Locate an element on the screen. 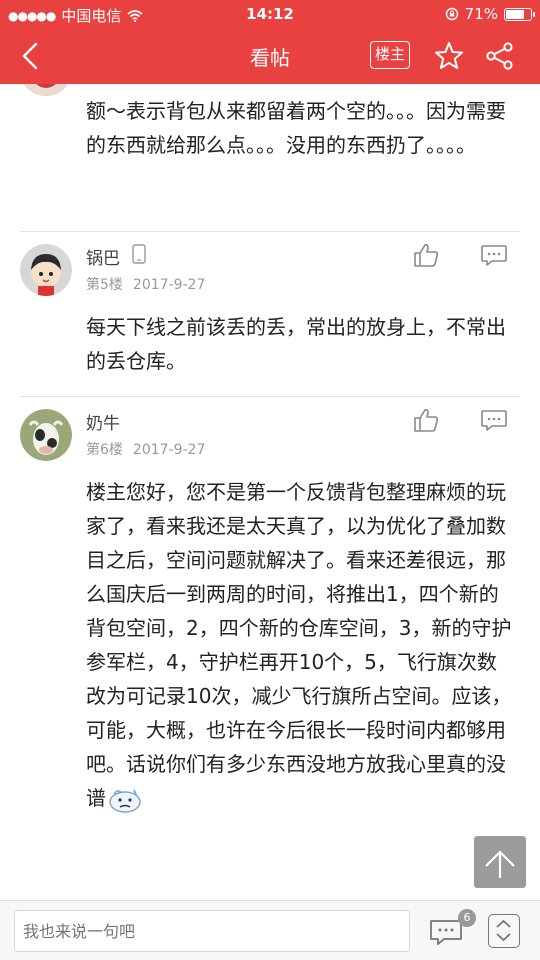 The image size is (540, 960). rotation-lock-icon is located at coordinates (451, 14).